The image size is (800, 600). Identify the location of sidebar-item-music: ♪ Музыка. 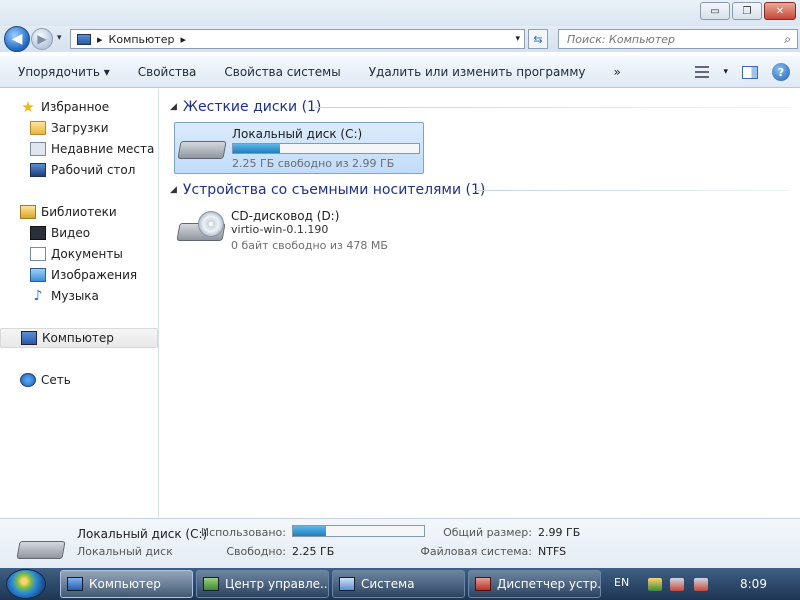
(79, 296).